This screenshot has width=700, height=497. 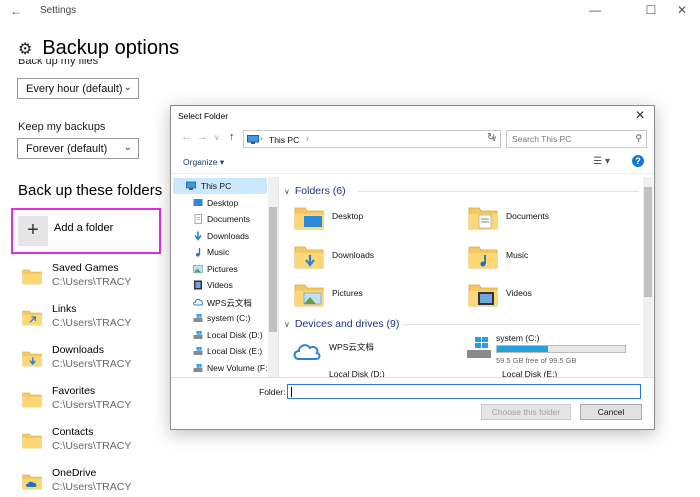 What do you see at coordinates (229, 302) in the screenshot?
I see `nav-item-label: WPS云文档` at bounding box center [229, 302].